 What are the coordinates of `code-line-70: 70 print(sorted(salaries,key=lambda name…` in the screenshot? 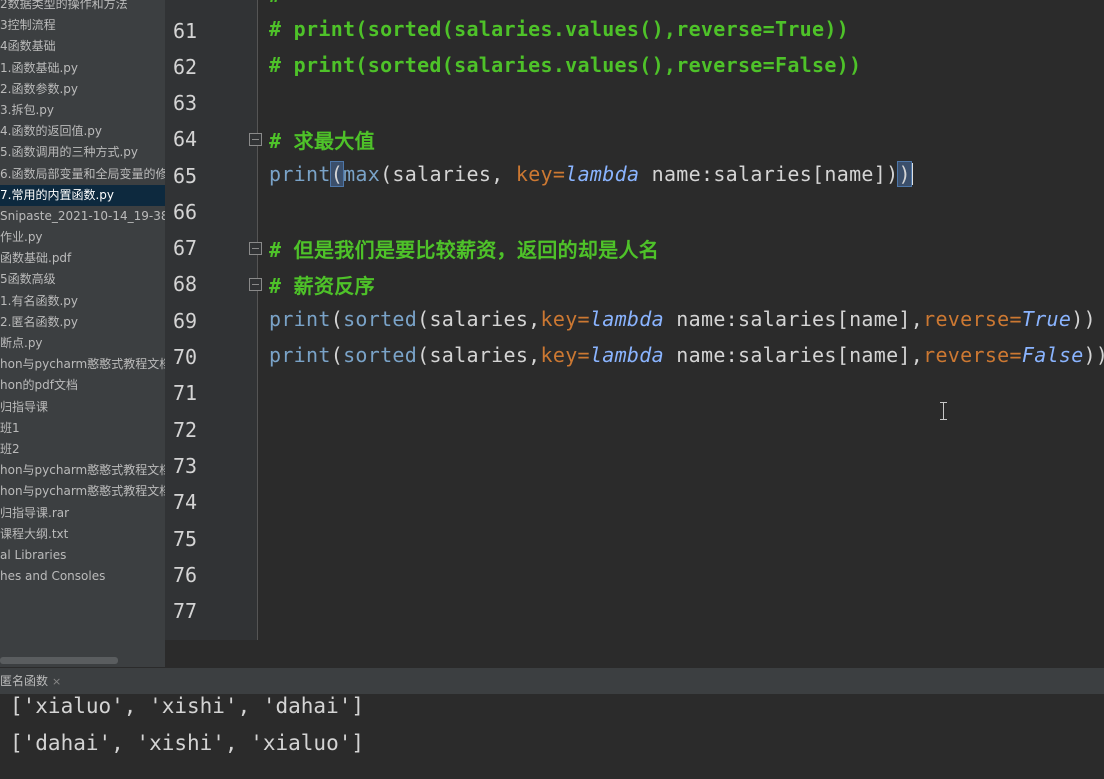 It's located at (634, 356).